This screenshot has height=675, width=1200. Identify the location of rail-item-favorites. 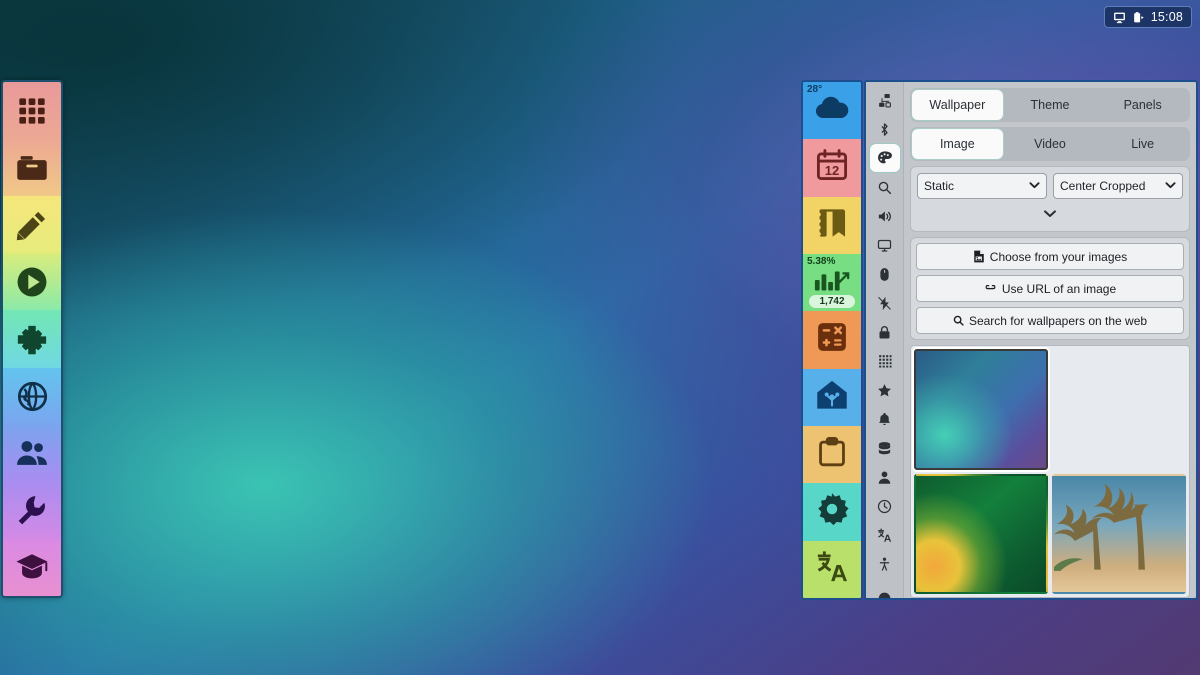
(885, 390).